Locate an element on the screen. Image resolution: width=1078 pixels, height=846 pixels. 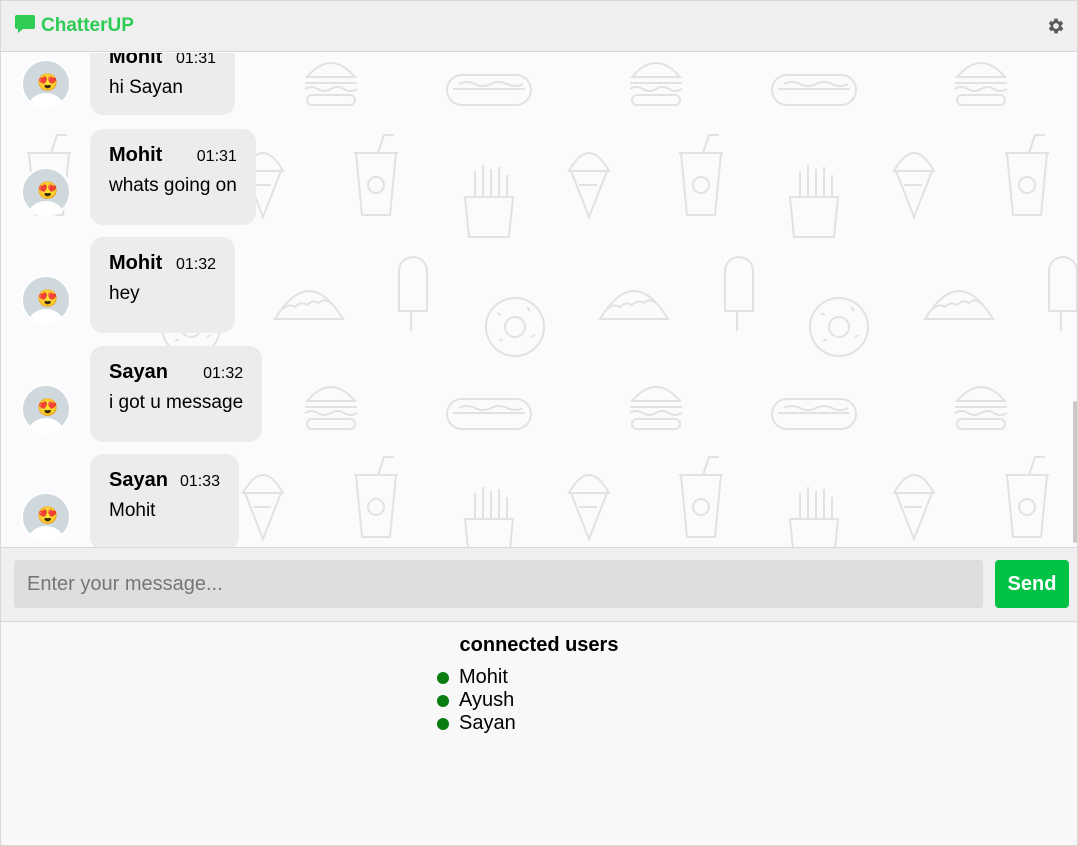
list-item: Ayush is located at coordinates (476, 700).